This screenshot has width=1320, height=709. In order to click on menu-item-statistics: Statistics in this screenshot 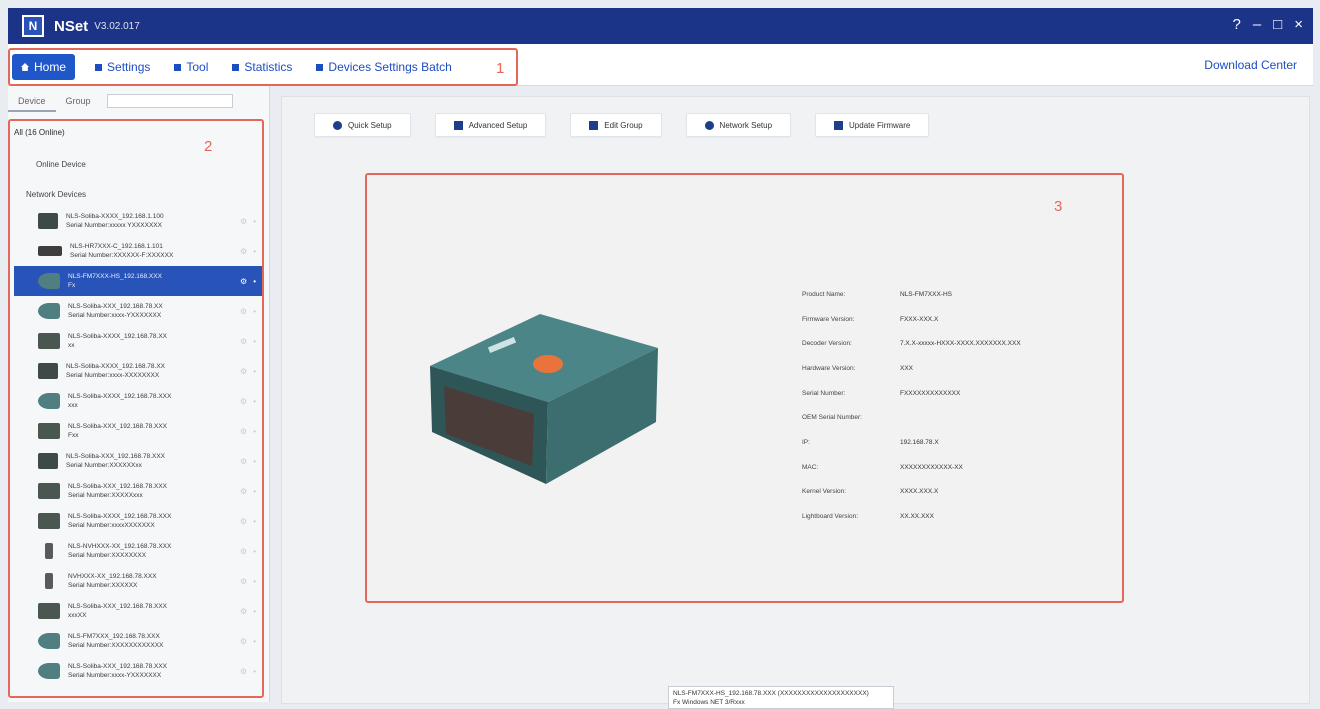, I will do `click(262, 67)`.